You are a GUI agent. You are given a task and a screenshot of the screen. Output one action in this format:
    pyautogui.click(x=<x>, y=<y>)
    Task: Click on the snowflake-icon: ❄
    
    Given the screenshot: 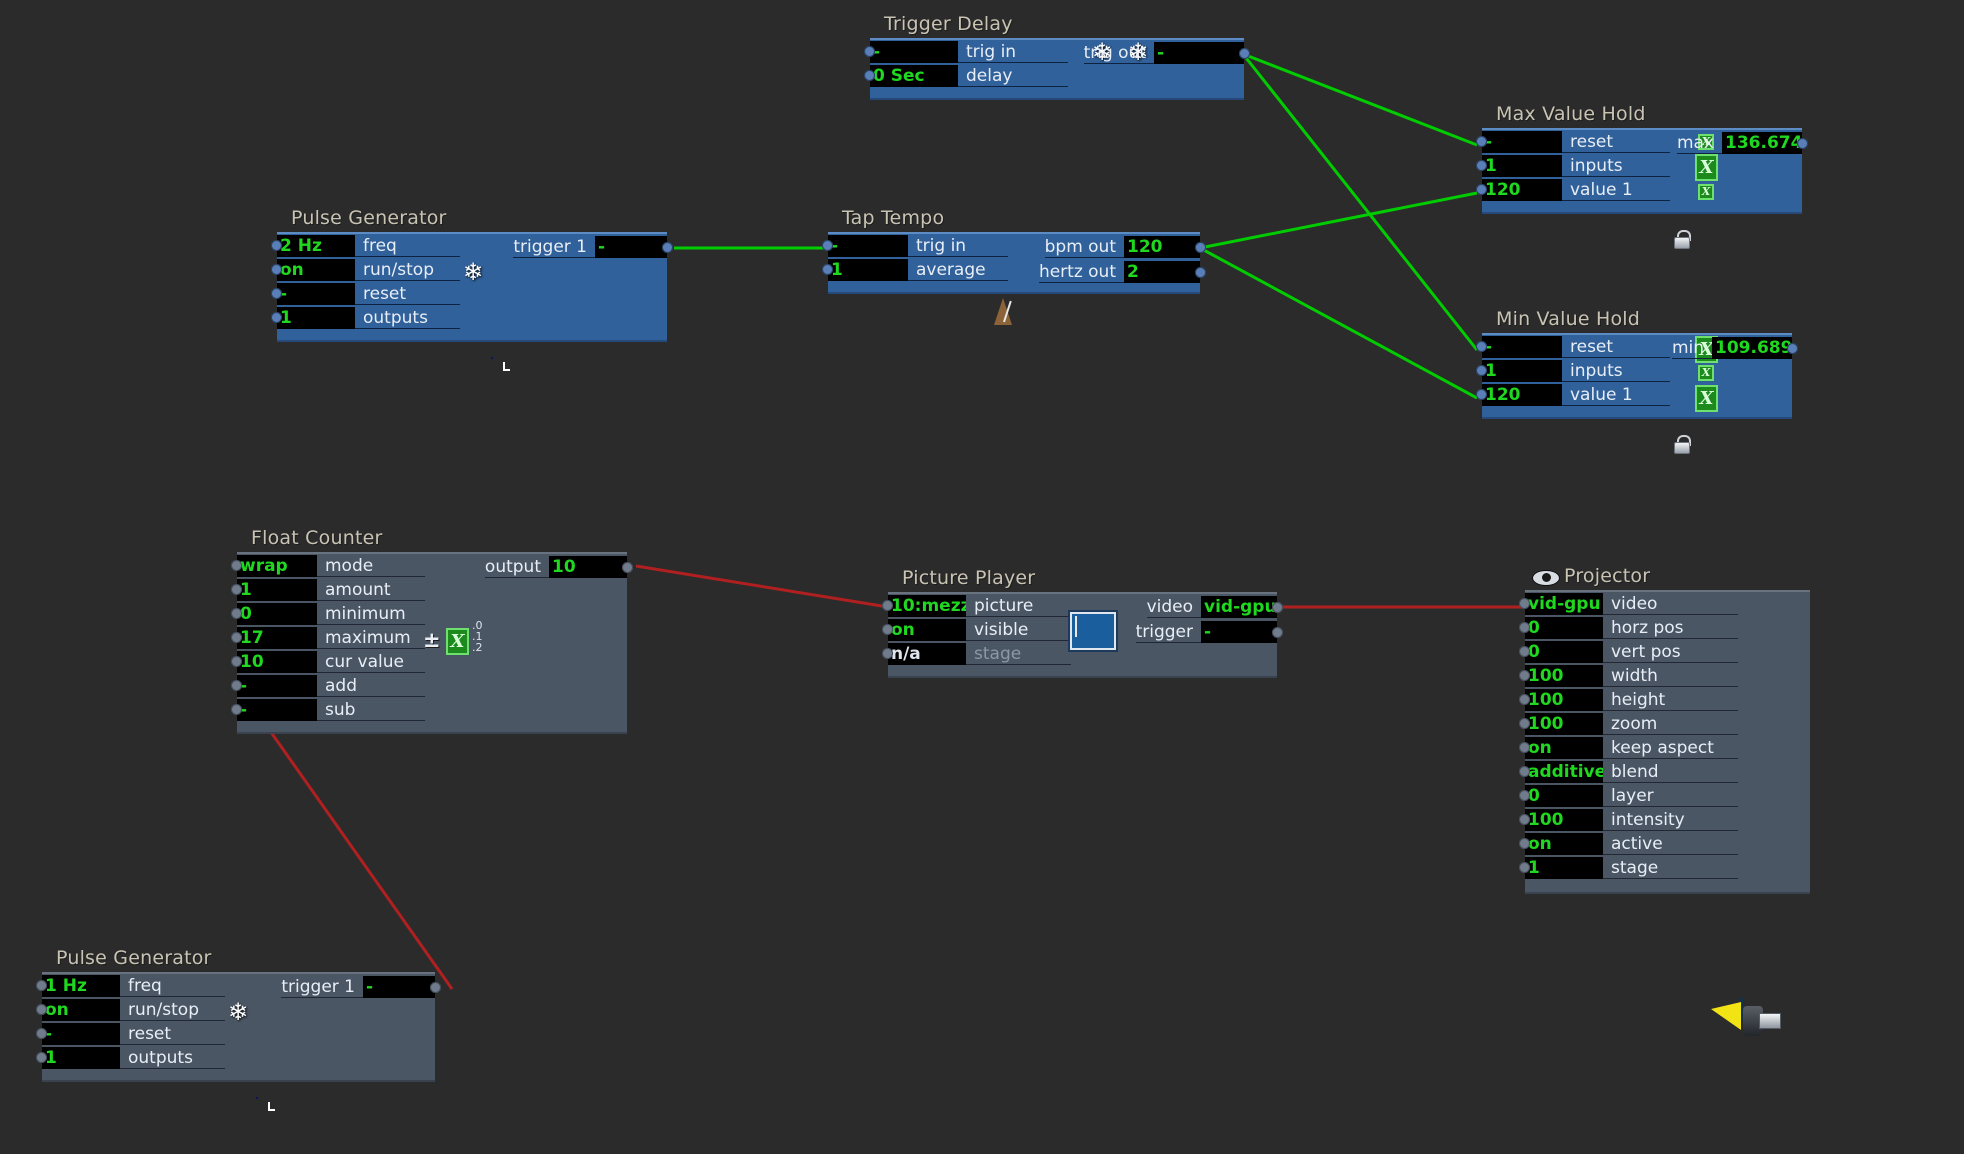 What is the action you would take?
    pyautogui.click(x=473, y=272)
    